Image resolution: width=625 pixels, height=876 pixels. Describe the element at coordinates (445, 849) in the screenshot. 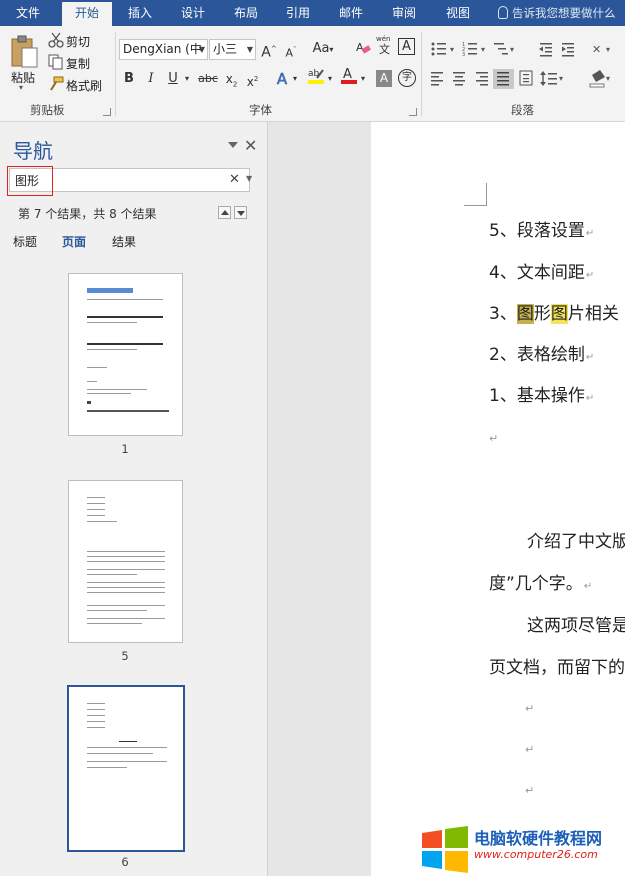

I see `windows-logo-icon` at that location.